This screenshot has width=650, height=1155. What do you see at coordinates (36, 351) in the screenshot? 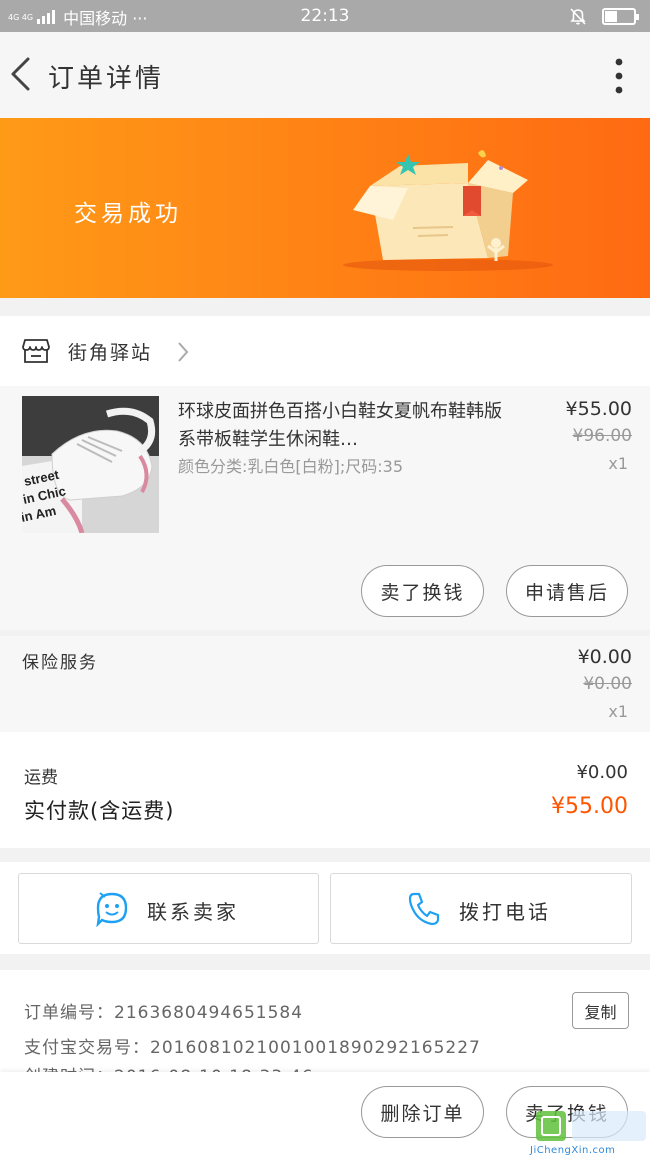
I see `store-icon` at bounding box center [36, 351].